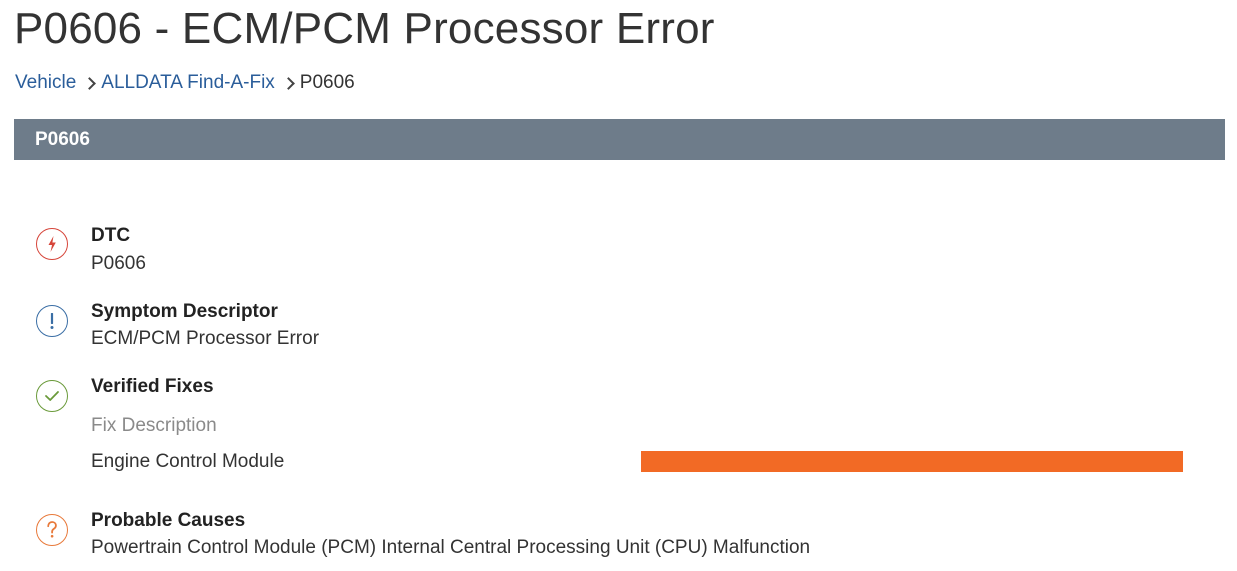 The width and height of the screenshot is (1237, 571). I want to click on fix-description-header: Fix Description, so click(154, 425).